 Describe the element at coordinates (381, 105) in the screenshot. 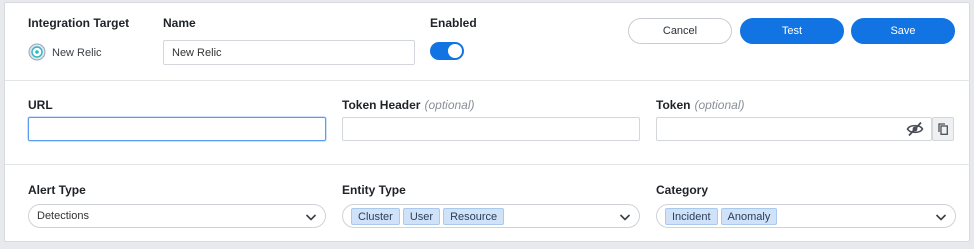

I see `token-header-label-text: Token Header` at that location.